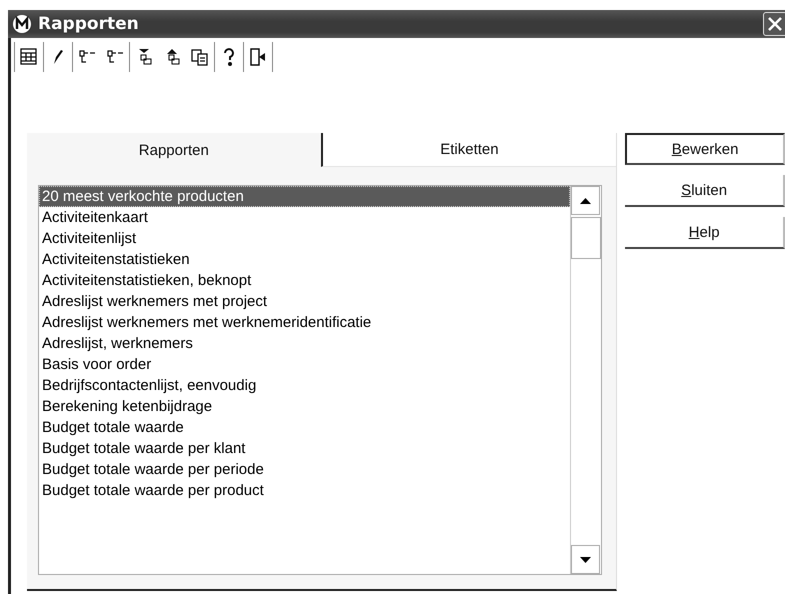 This screenshot has height=594, width=785. I want to click on window-title: Rapporten, so click(89, 24).